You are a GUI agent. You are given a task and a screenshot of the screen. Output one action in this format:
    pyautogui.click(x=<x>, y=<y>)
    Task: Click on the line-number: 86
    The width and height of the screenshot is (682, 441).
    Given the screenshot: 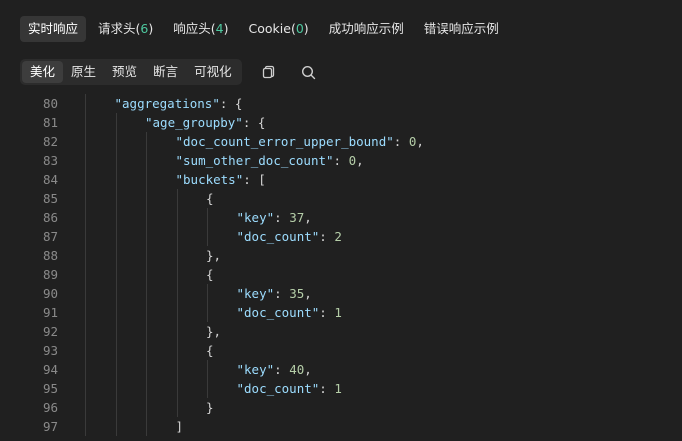 What is the action you would take?
    pyautogui.click(x=50, y=217)
    